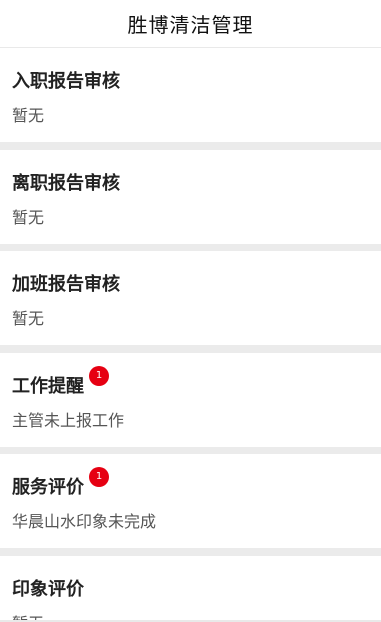 Image resolution: width=381 pixels, height=622 pixels. What do you see at coordinates (190, 383) in the screenshot?
I see `card-header: 工作提醒 1` at bounding box center [190, 383].